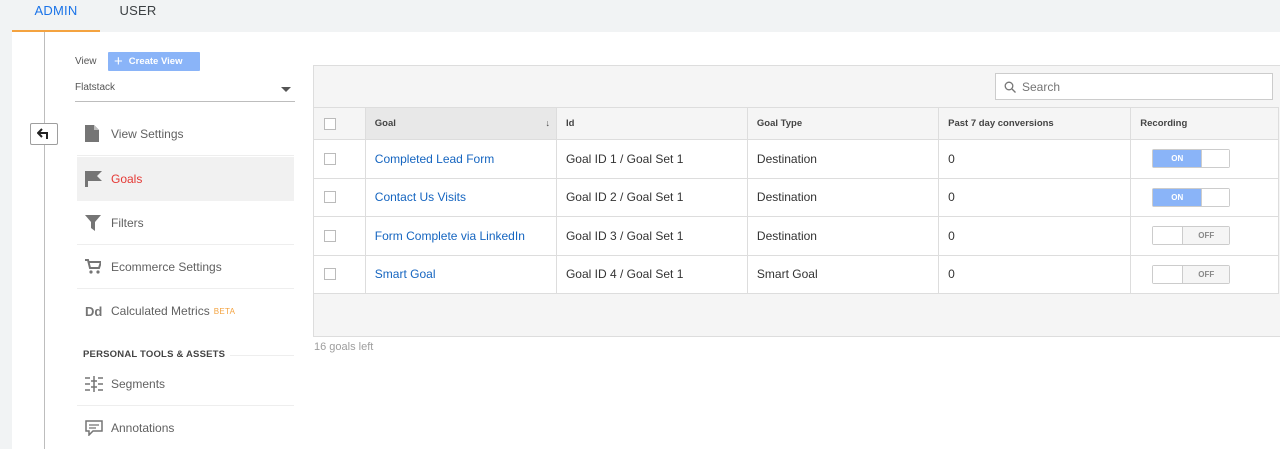 The width and height of the screenshot is (1280, 449). I want to click on goal-id: Goal ID 3 / Goal Set 1, so click(651, 236).